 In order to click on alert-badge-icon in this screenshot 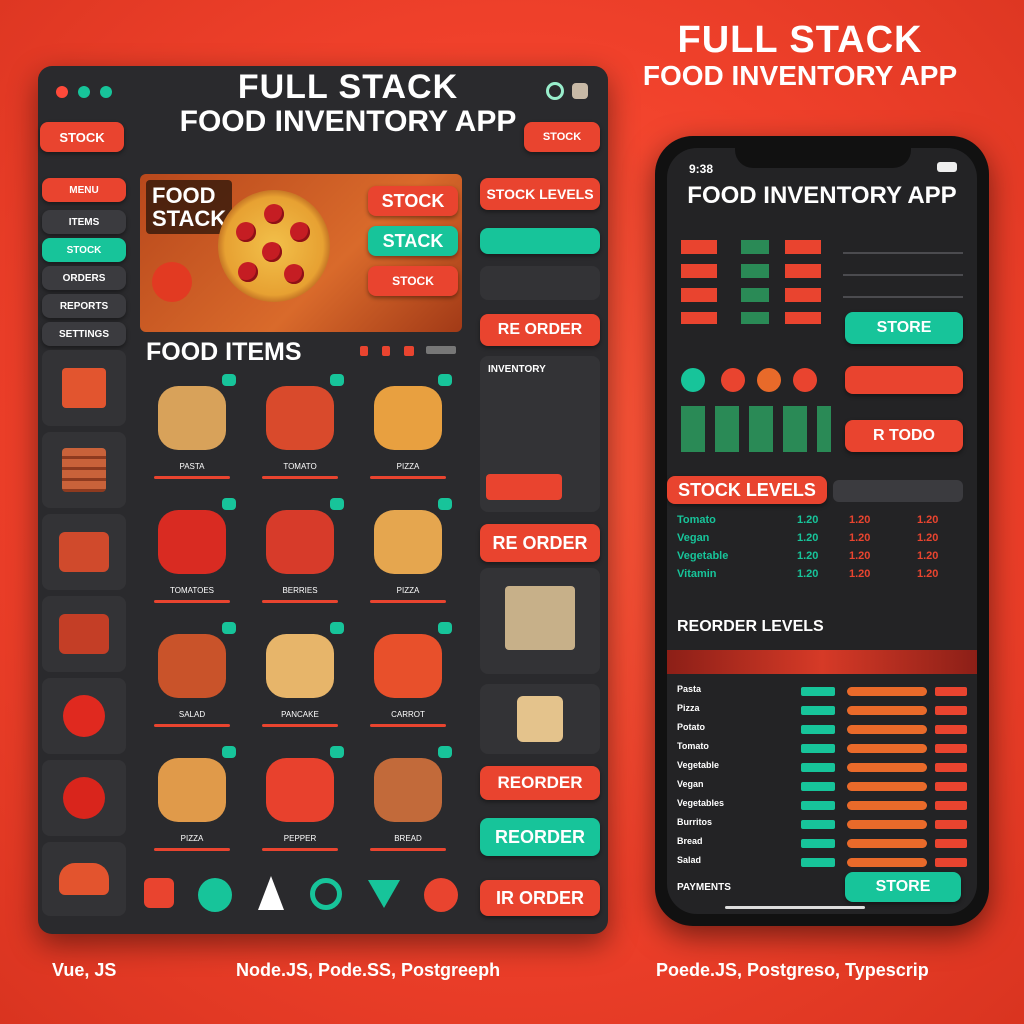, I will do `click(805, 380)`.